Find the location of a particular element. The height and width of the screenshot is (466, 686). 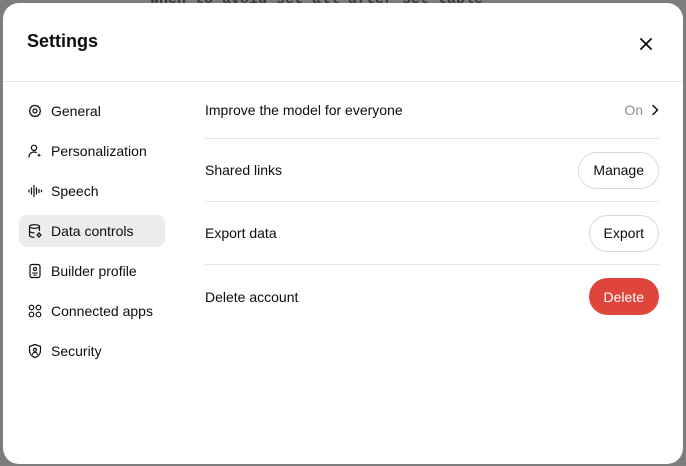

apps-grid-icon is located at coordinates (35, 311).